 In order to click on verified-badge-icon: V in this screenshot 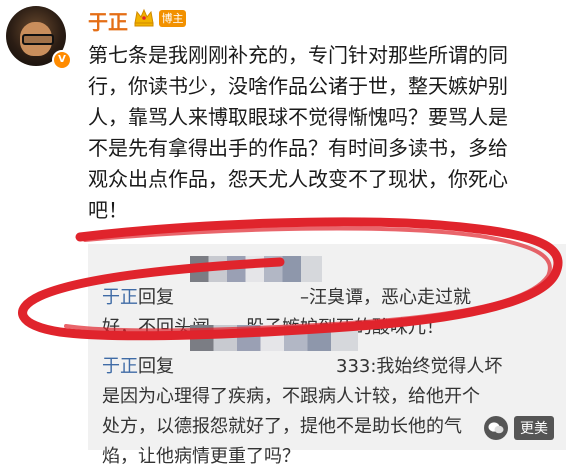, I will do `click(62, 60)`.